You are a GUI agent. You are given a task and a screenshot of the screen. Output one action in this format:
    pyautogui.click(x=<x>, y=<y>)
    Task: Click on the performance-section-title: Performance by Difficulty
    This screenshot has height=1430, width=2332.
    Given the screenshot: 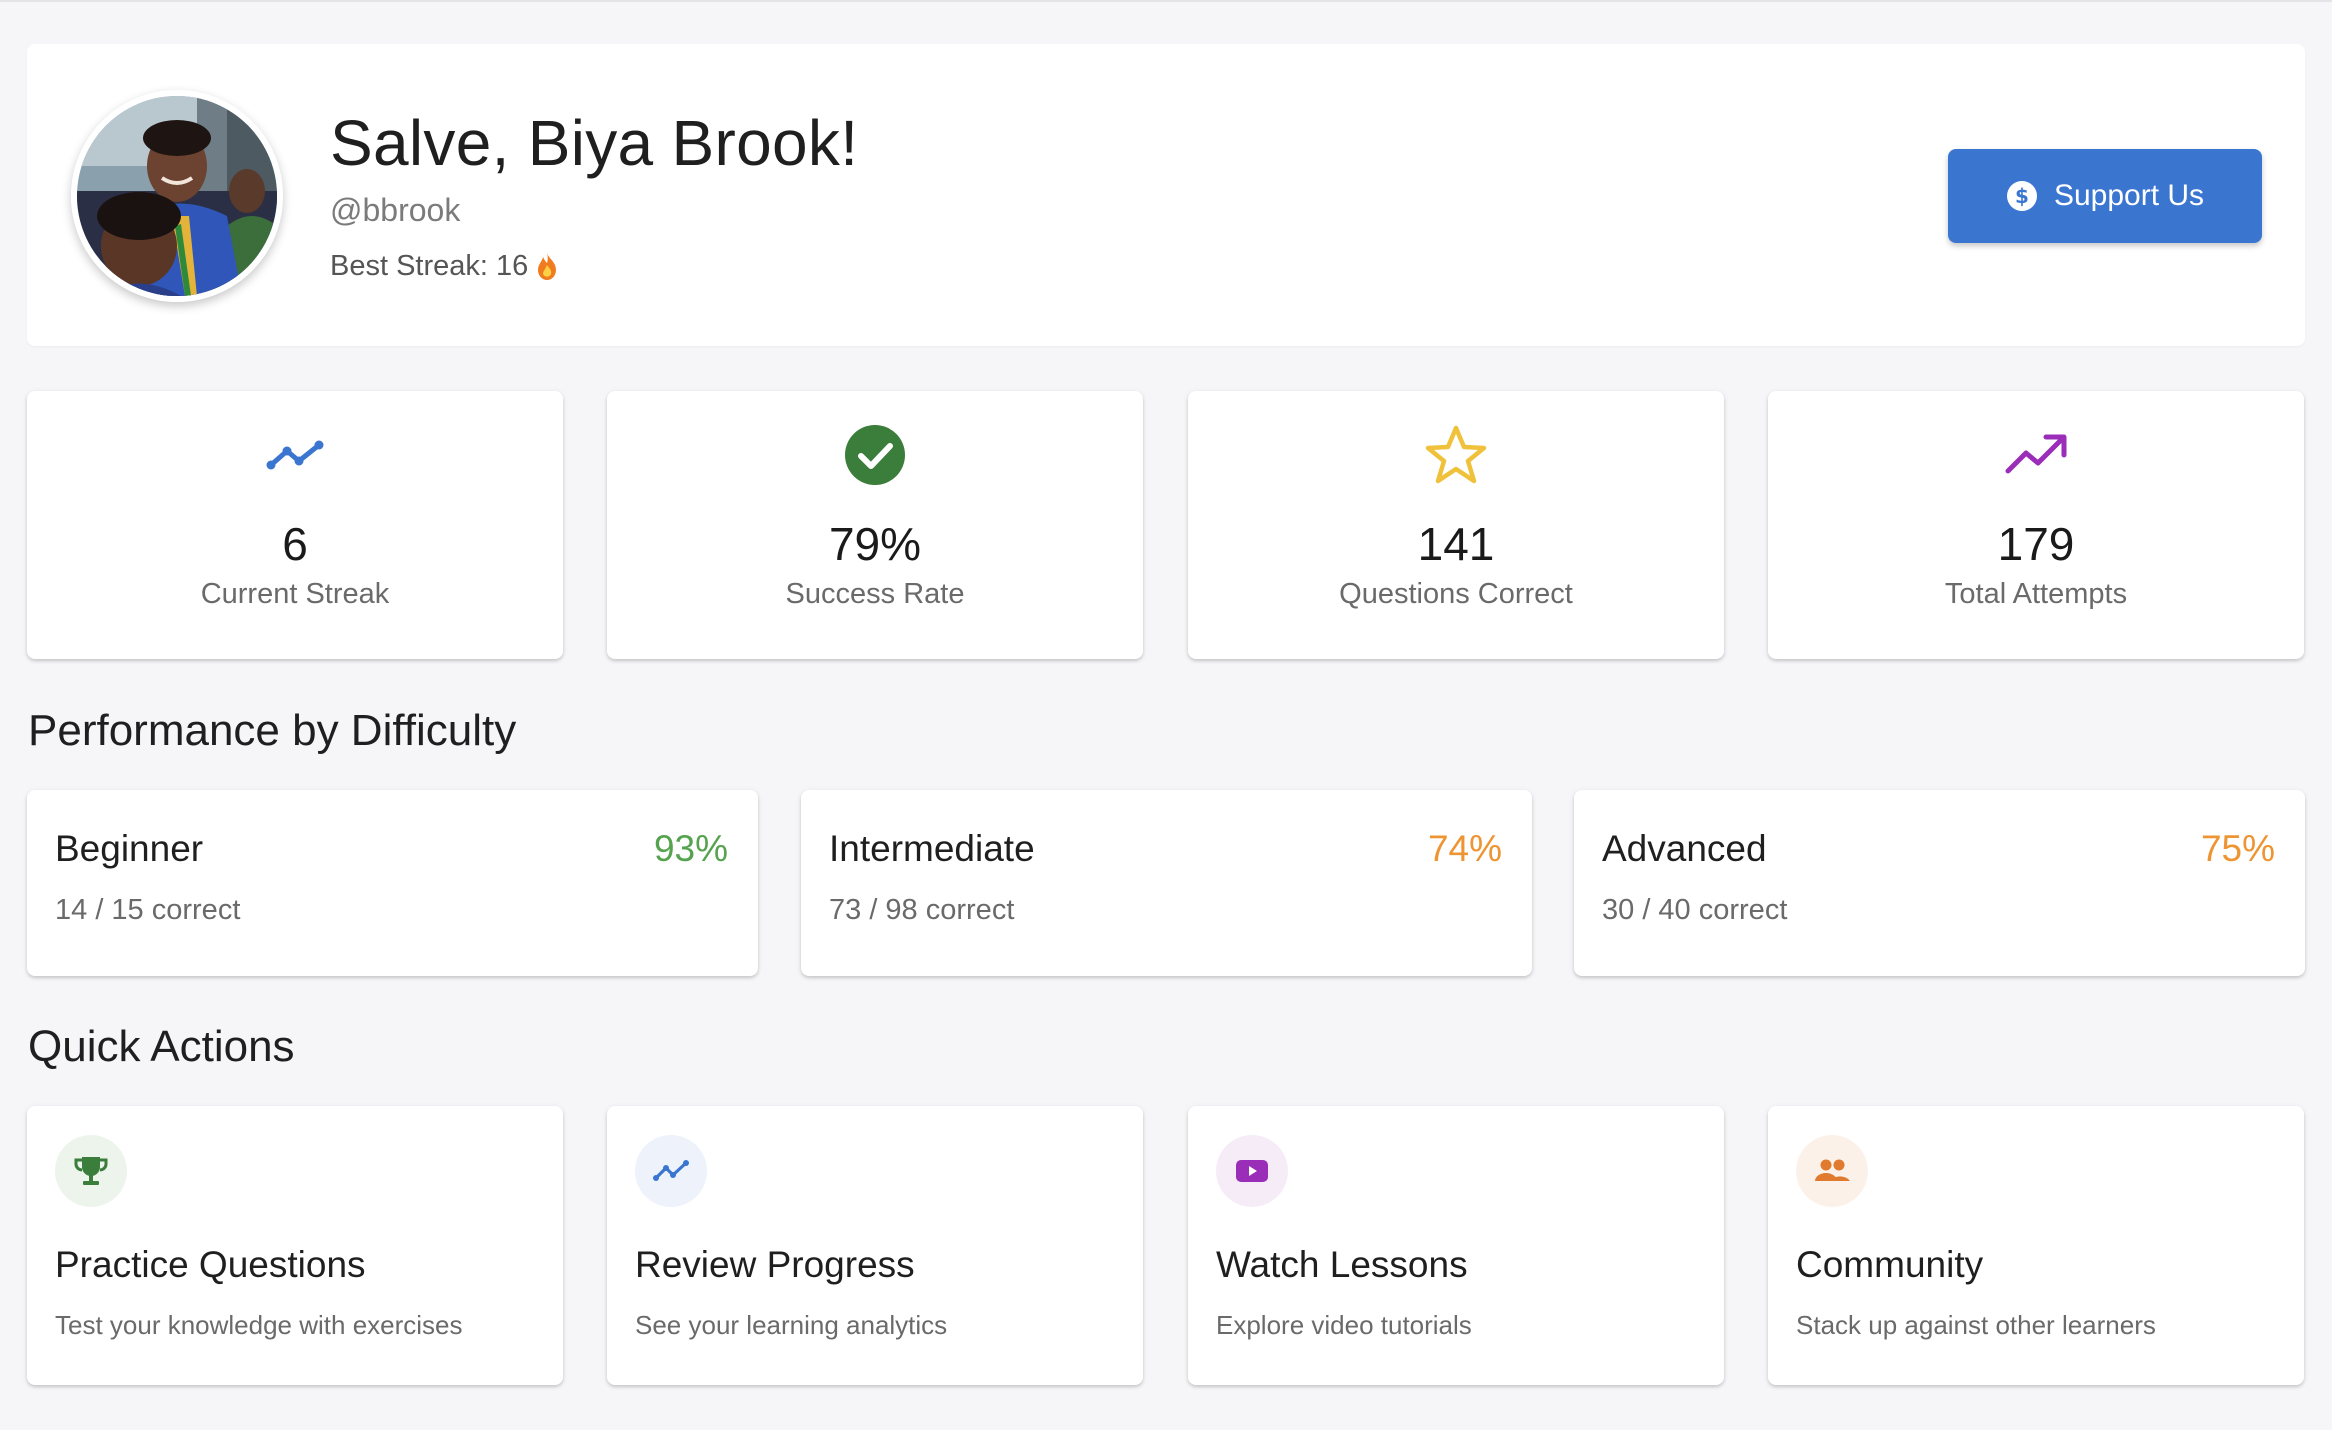 What is the action you would take?
    pyautogui.click(x=272, y=730)
    